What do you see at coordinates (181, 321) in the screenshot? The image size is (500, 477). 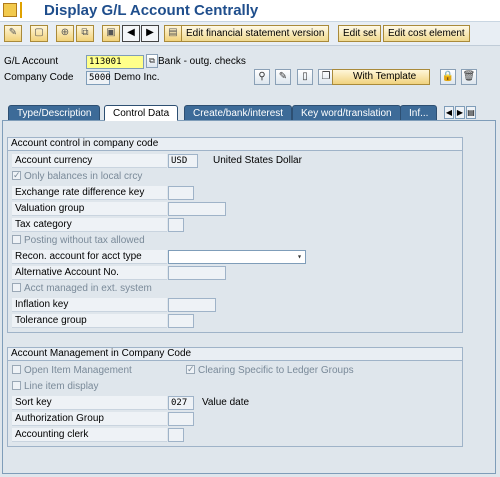 I see `tolerance-group-input` at bounding box center [181, 321].